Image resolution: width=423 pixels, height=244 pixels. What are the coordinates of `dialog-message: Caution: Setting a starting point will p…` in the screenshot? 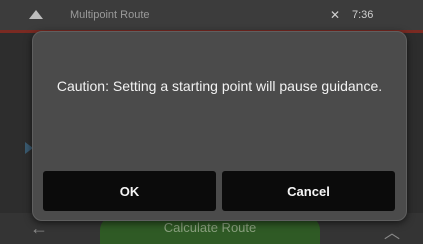 It's located at (219, 86).